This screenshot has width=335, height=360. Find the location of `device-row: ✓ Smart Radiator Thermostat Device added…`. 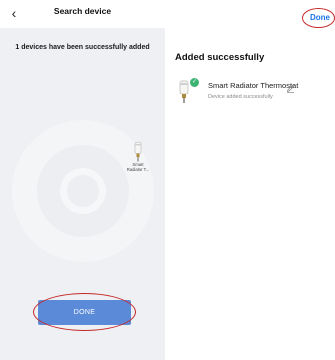

device-row: ✓ Smart Radiator Thermostat Device added… is located at coordinates (250, 93).